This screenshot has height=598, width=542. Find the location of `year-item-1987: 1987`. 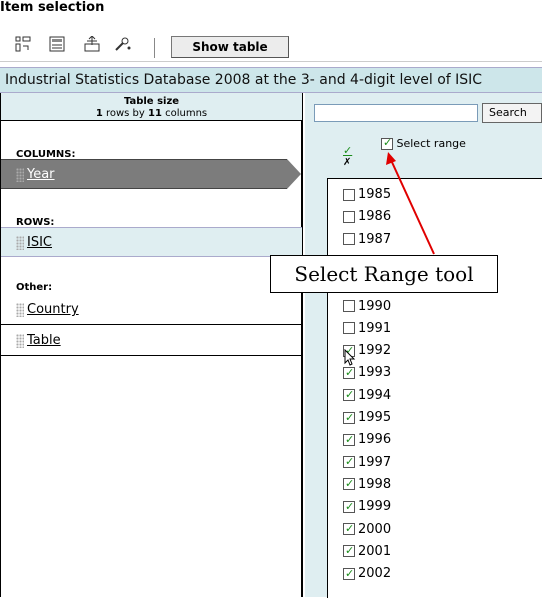

year-item-1987: 1987 is located at coordinates (367, 240).